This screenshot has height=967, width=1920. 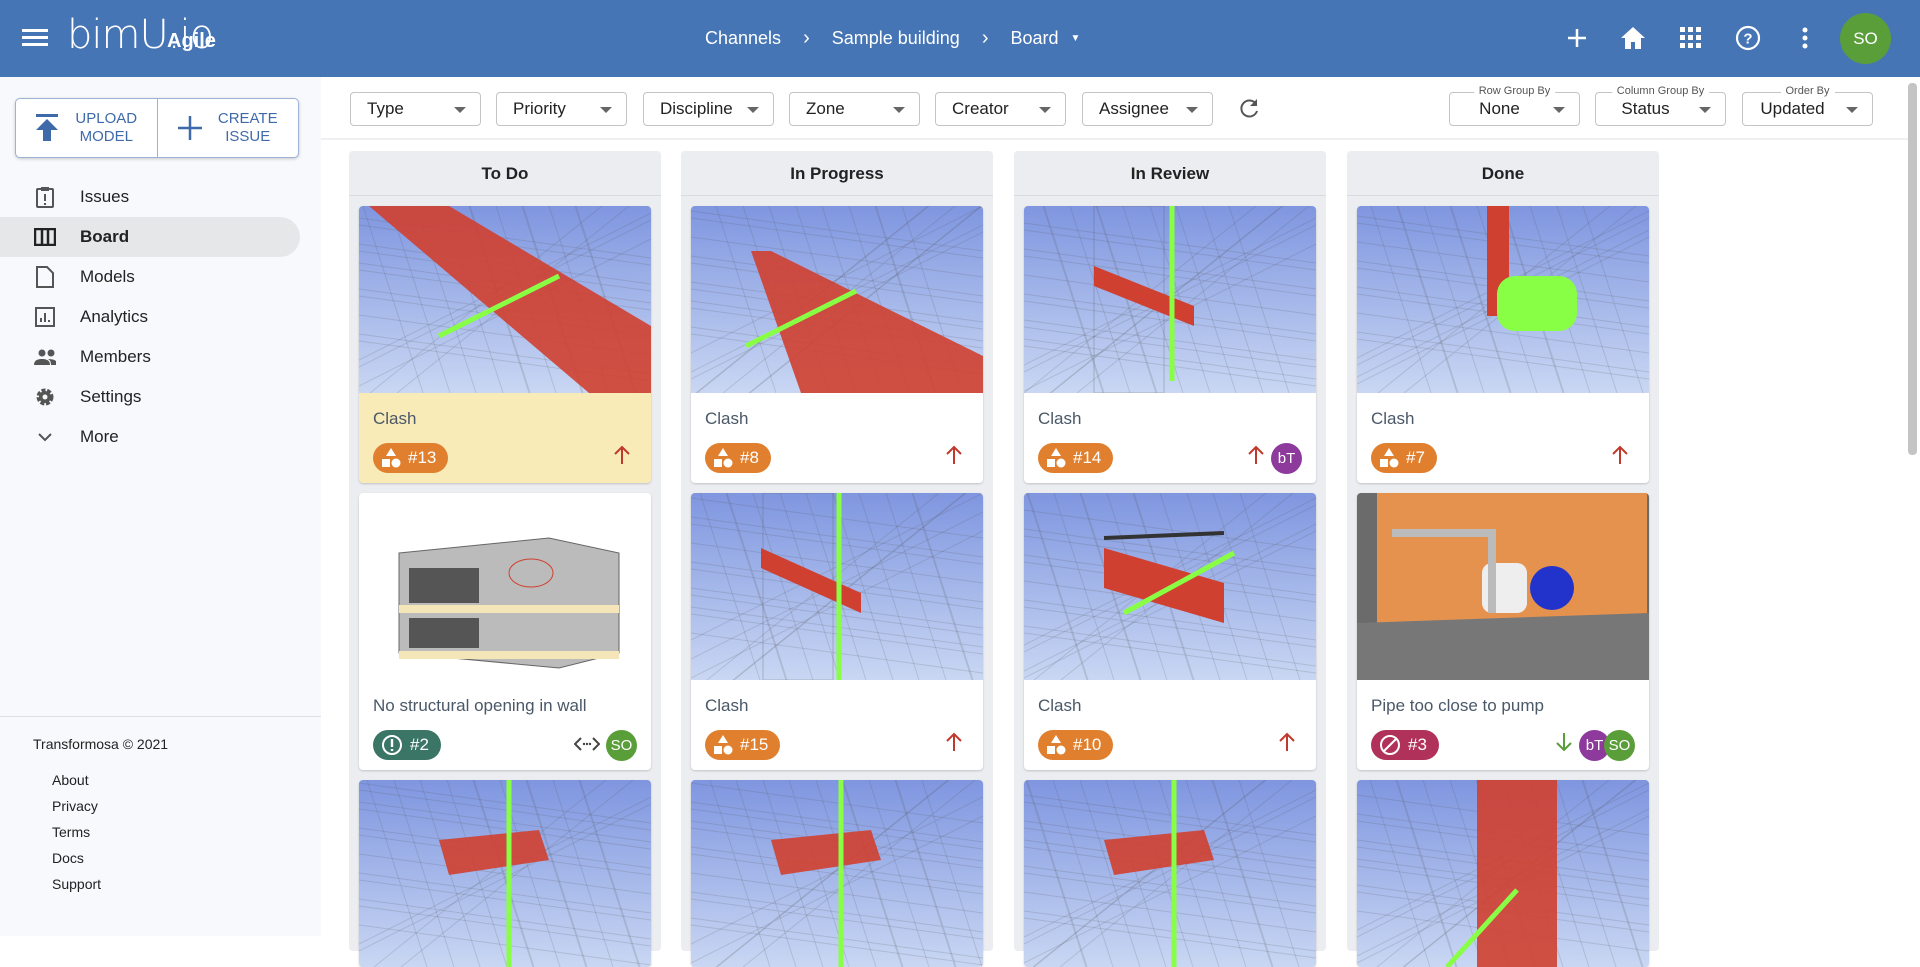 What do you see at coordinates (45, 237) in the screenshot?
I see `board-columns-icon` at bounding box center [45, 237].